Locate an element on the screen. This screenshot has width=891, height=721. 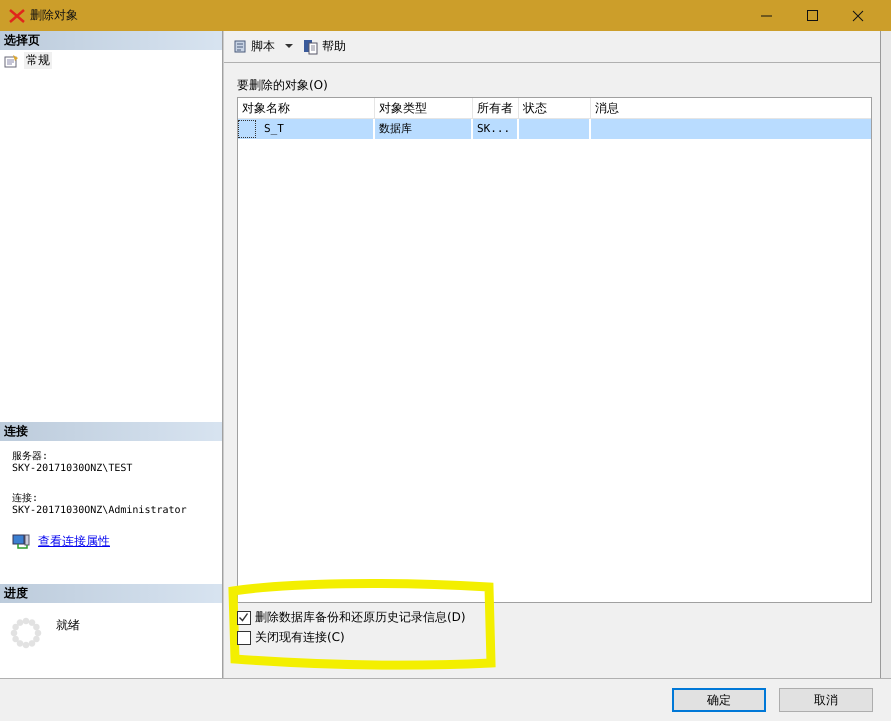
column-header: 对象类型 is located at coordinates (424, 108).